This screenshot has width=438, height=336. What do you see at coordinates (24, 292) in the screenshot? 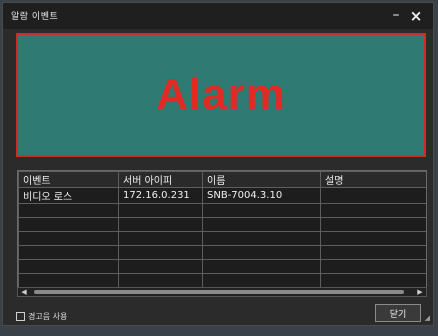
I see `scroll-left-icon: ◀` at bounding box center [24, 292].